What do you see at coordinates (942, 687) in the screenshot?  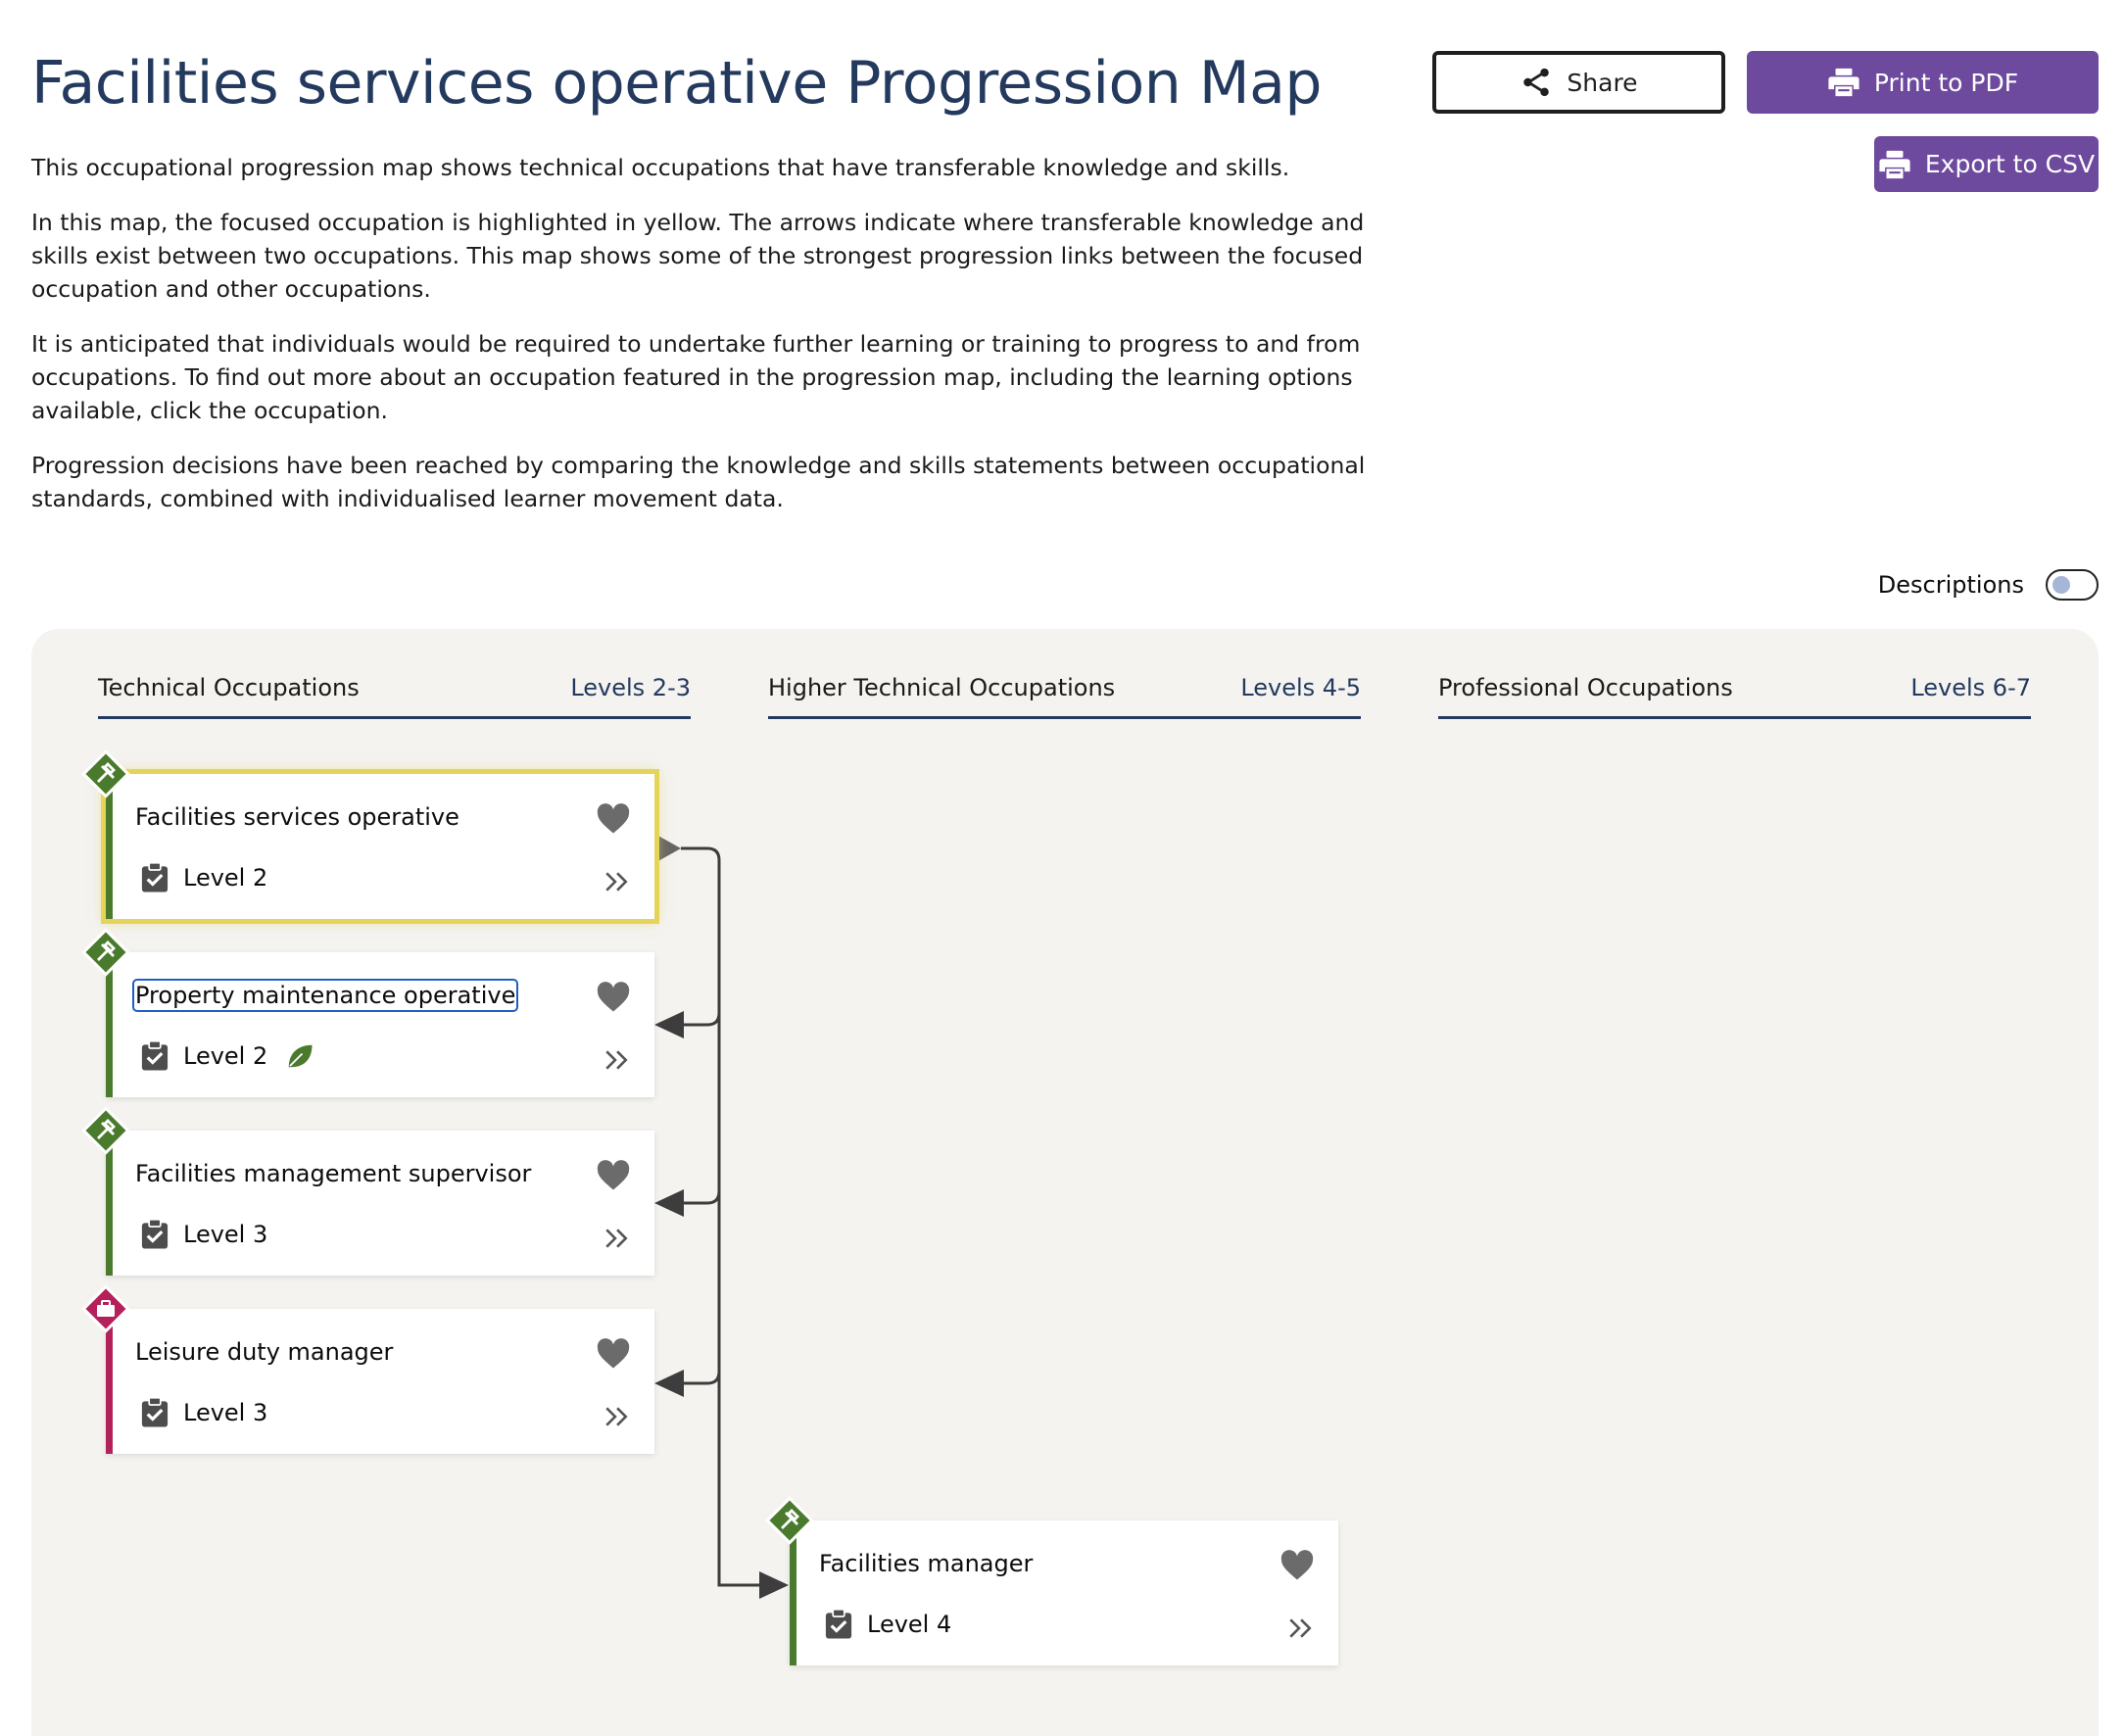 I see `column-title: Higher Technical Occupations` at bounding box center [942, 687].